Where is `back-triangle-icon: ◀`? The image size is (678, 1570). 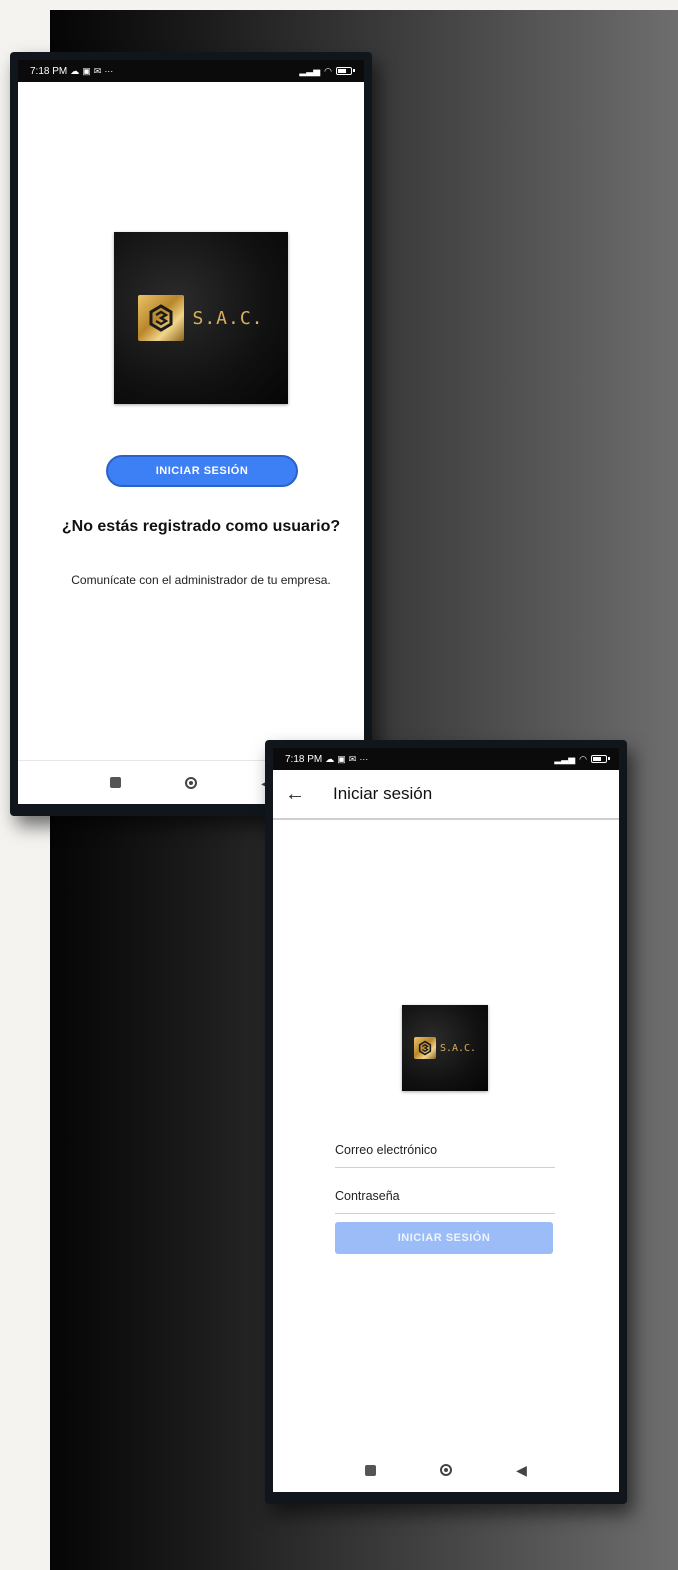 back-triangle-icon: ◀ is located at coordinates (521, 1470).